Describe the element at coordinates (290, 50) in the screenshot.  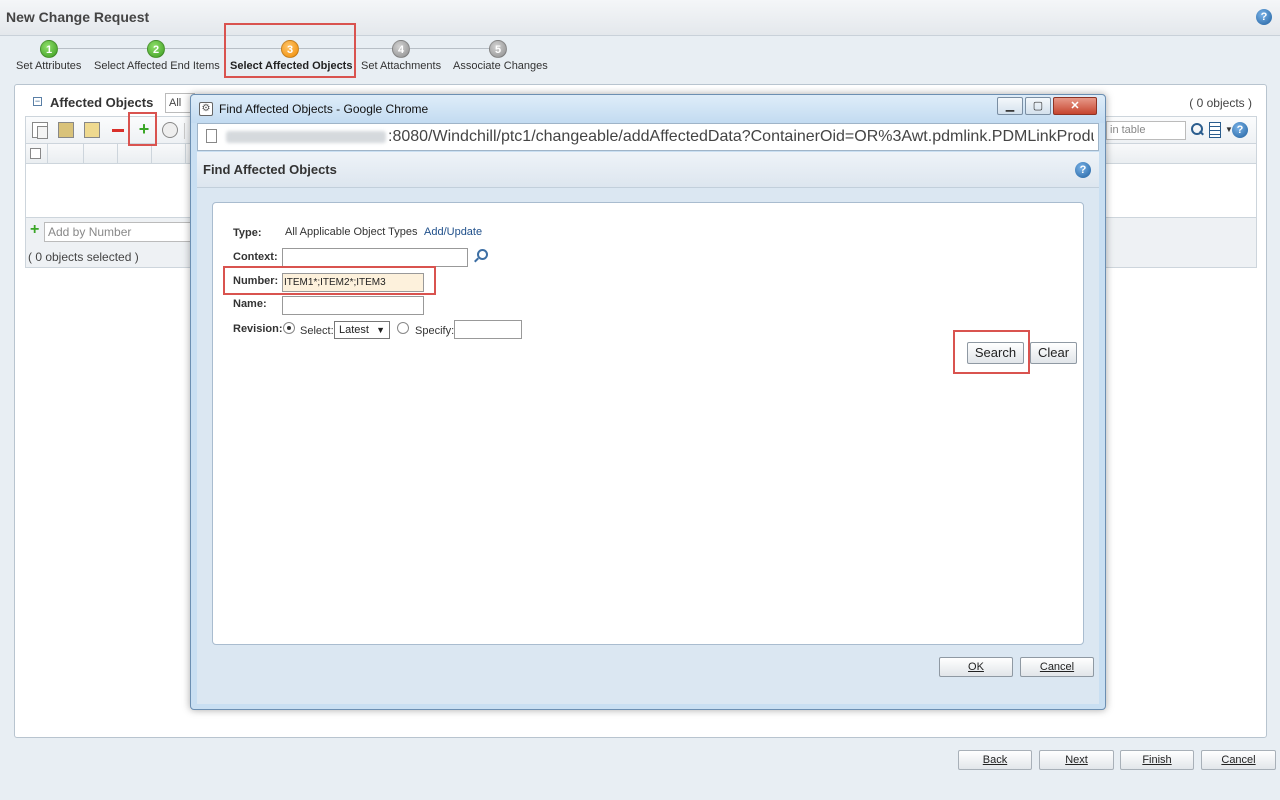
I see `highlight-active-step` at that location.